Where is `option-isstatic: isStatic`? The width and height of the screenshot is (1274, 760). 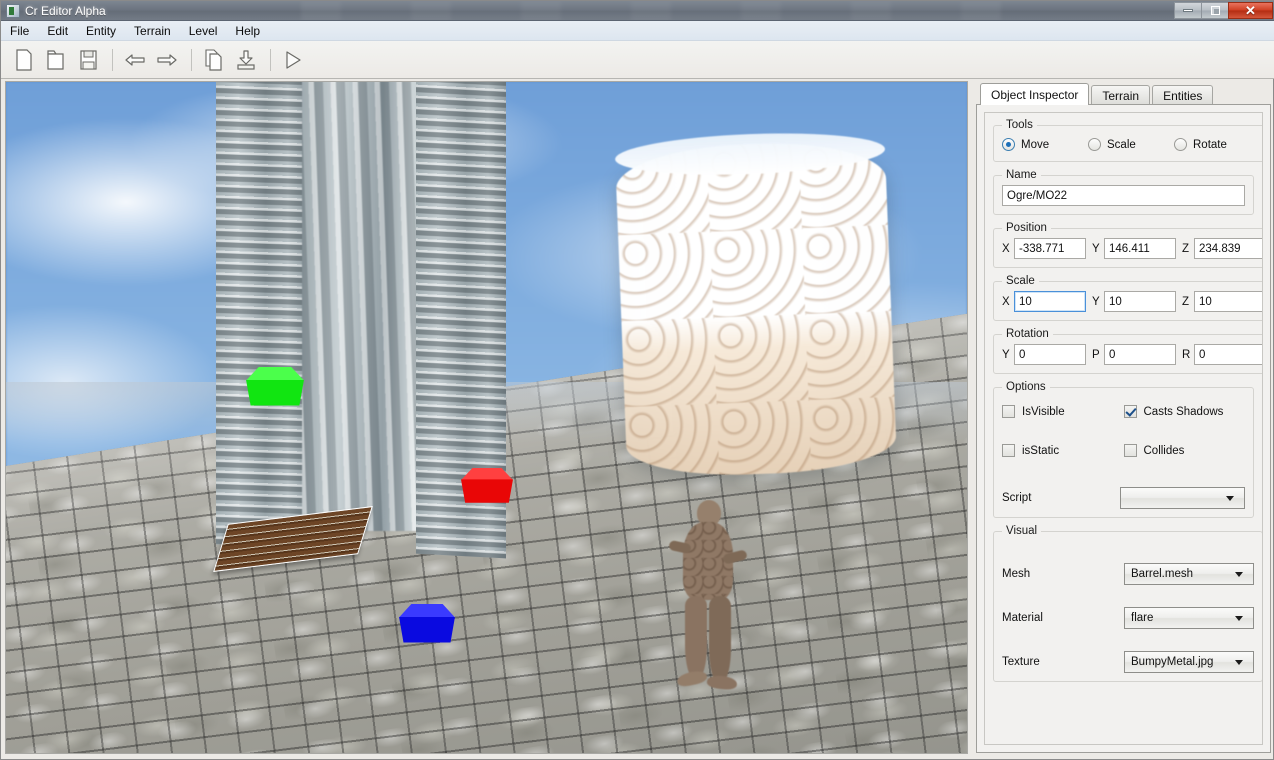
option-isstatic: isStatic is located at coordinates (1063, 450).